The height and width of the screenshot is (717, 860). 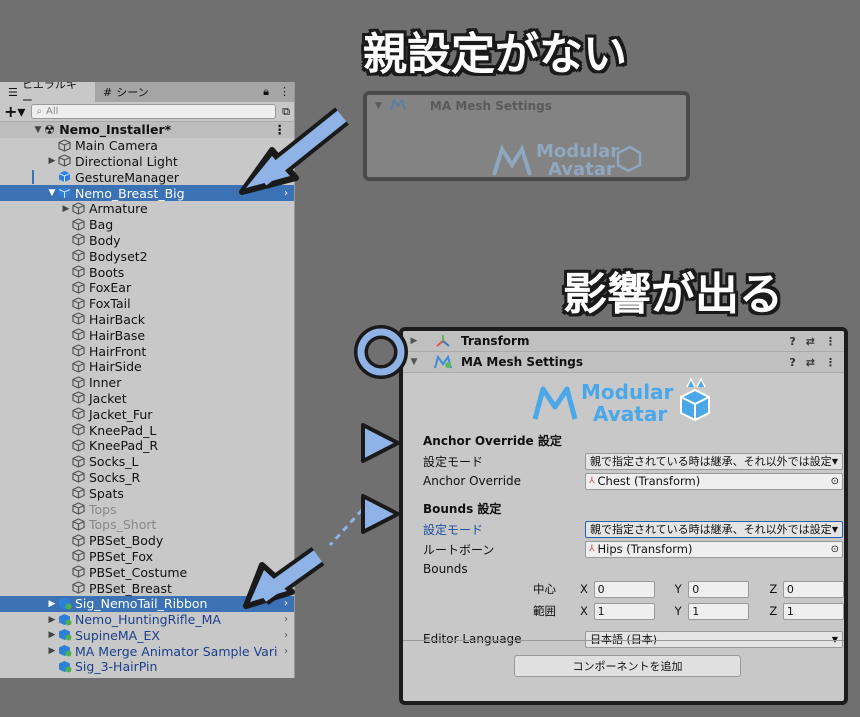 What do you see at coordinates (623, 341) in the screenshot?
I see `transform-header: ▶ Transform ? ⇄ ⋮` at bounding box center [623, 341].